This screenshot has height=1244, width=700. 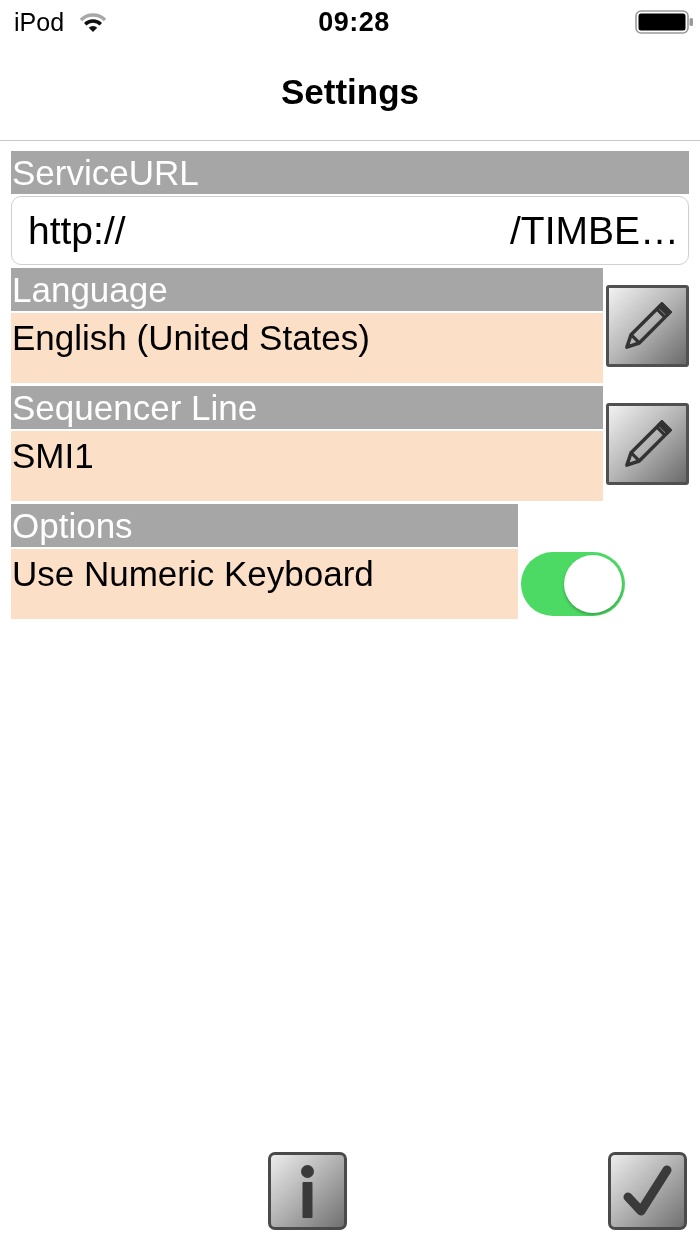 I want to click on battery-icon, so click(x=664, y=22).